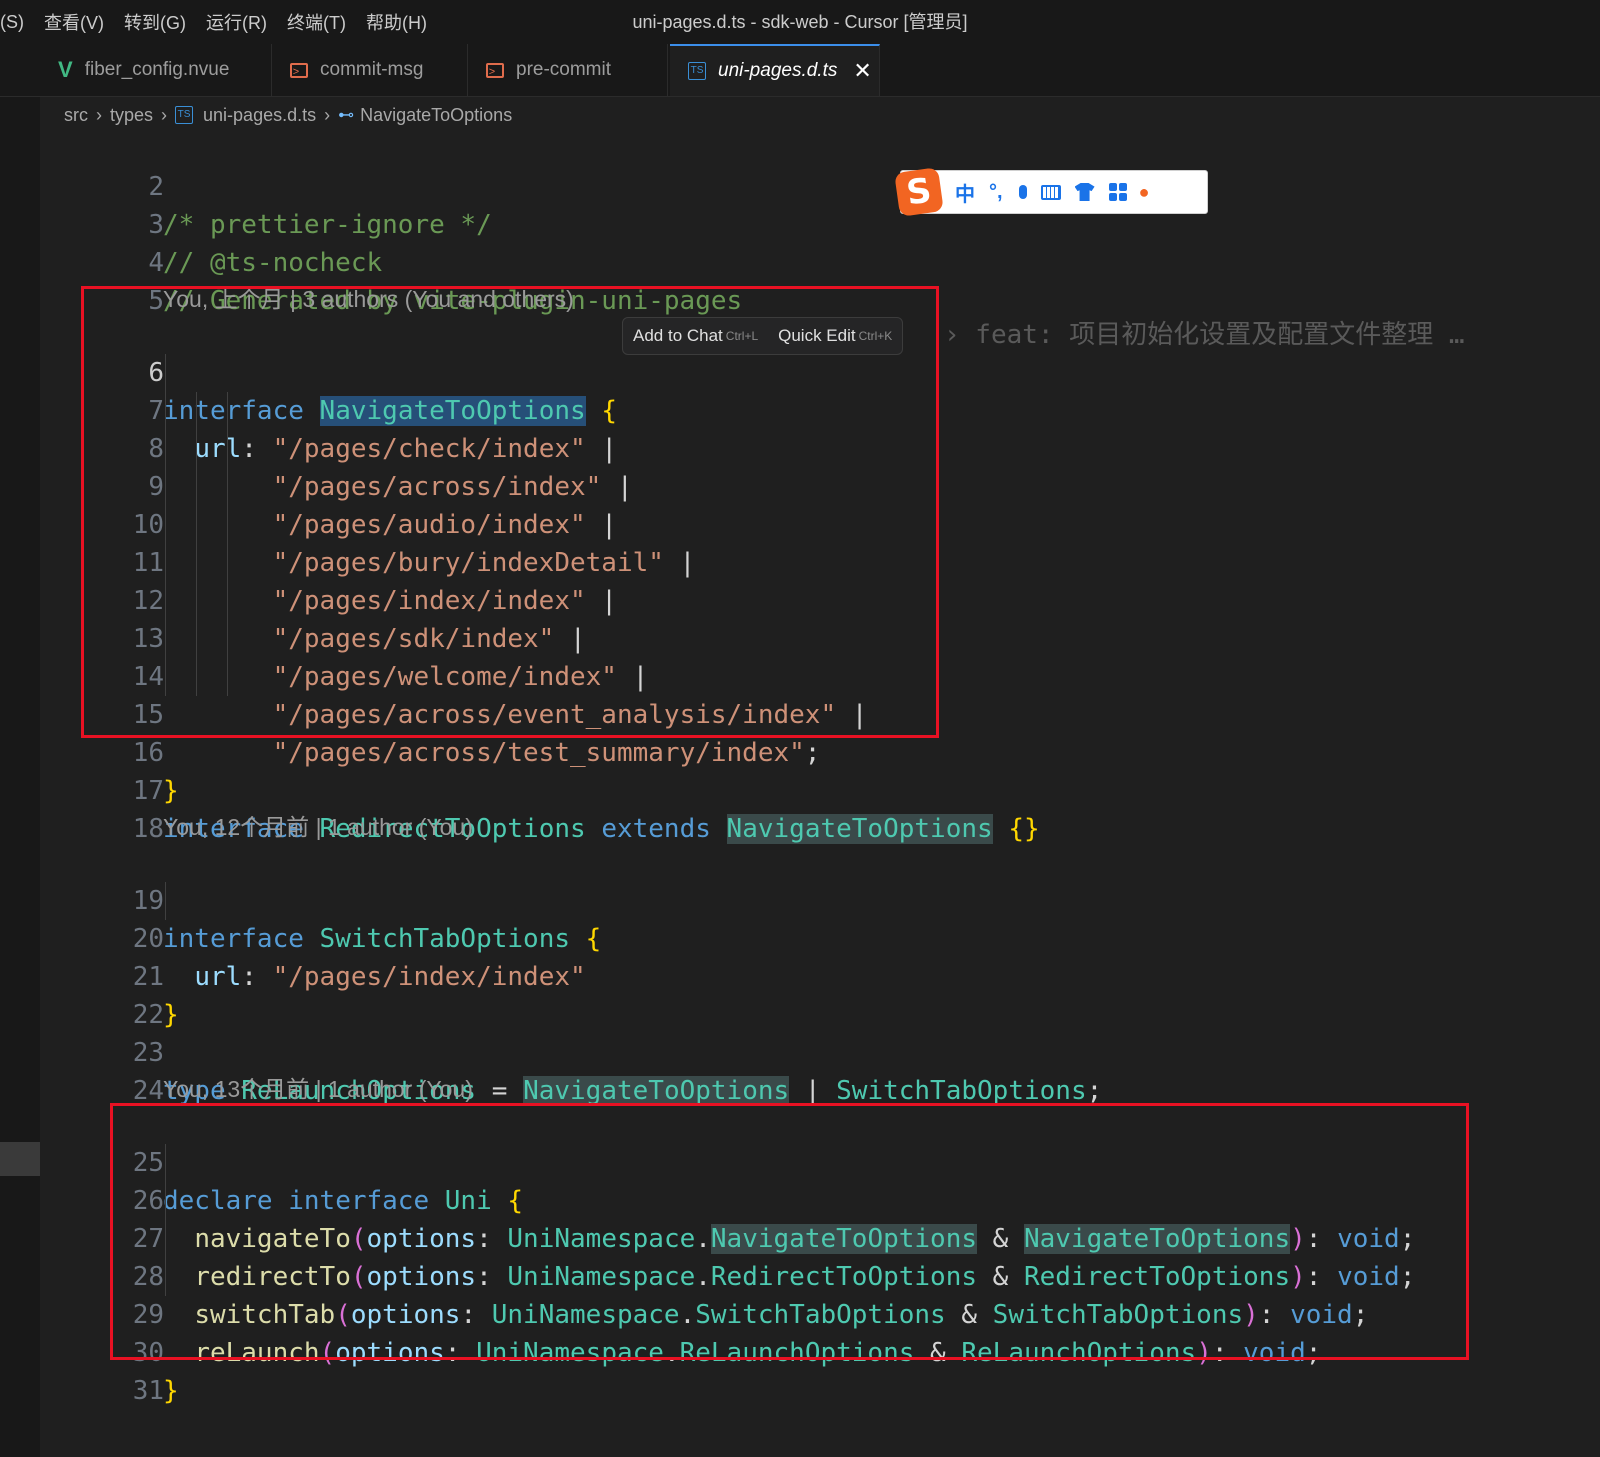 Image resolution: width=1600 pixels, height=1457 pixels. What do you see at coordinates (800, 22) in the screenshot?
I see `title-bar: (S) 查看(V) 转到(G) 运行(R) 终端(T) 帮助(H)` at bounding box center [800, 22].